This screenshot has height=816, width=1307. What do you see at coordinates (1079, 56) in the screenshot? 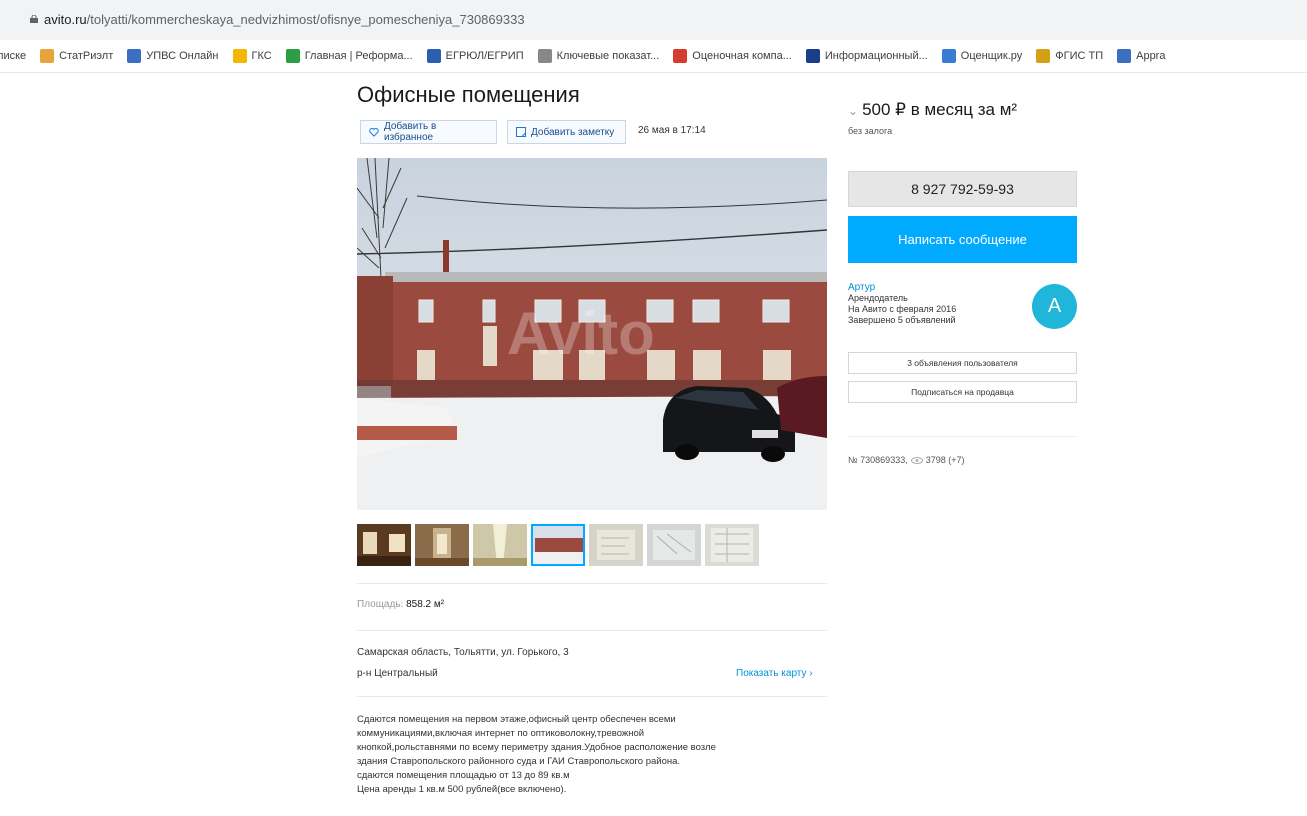
I see `bookmark-label: ФГИС ТП` at bounding box center [1079, 56].